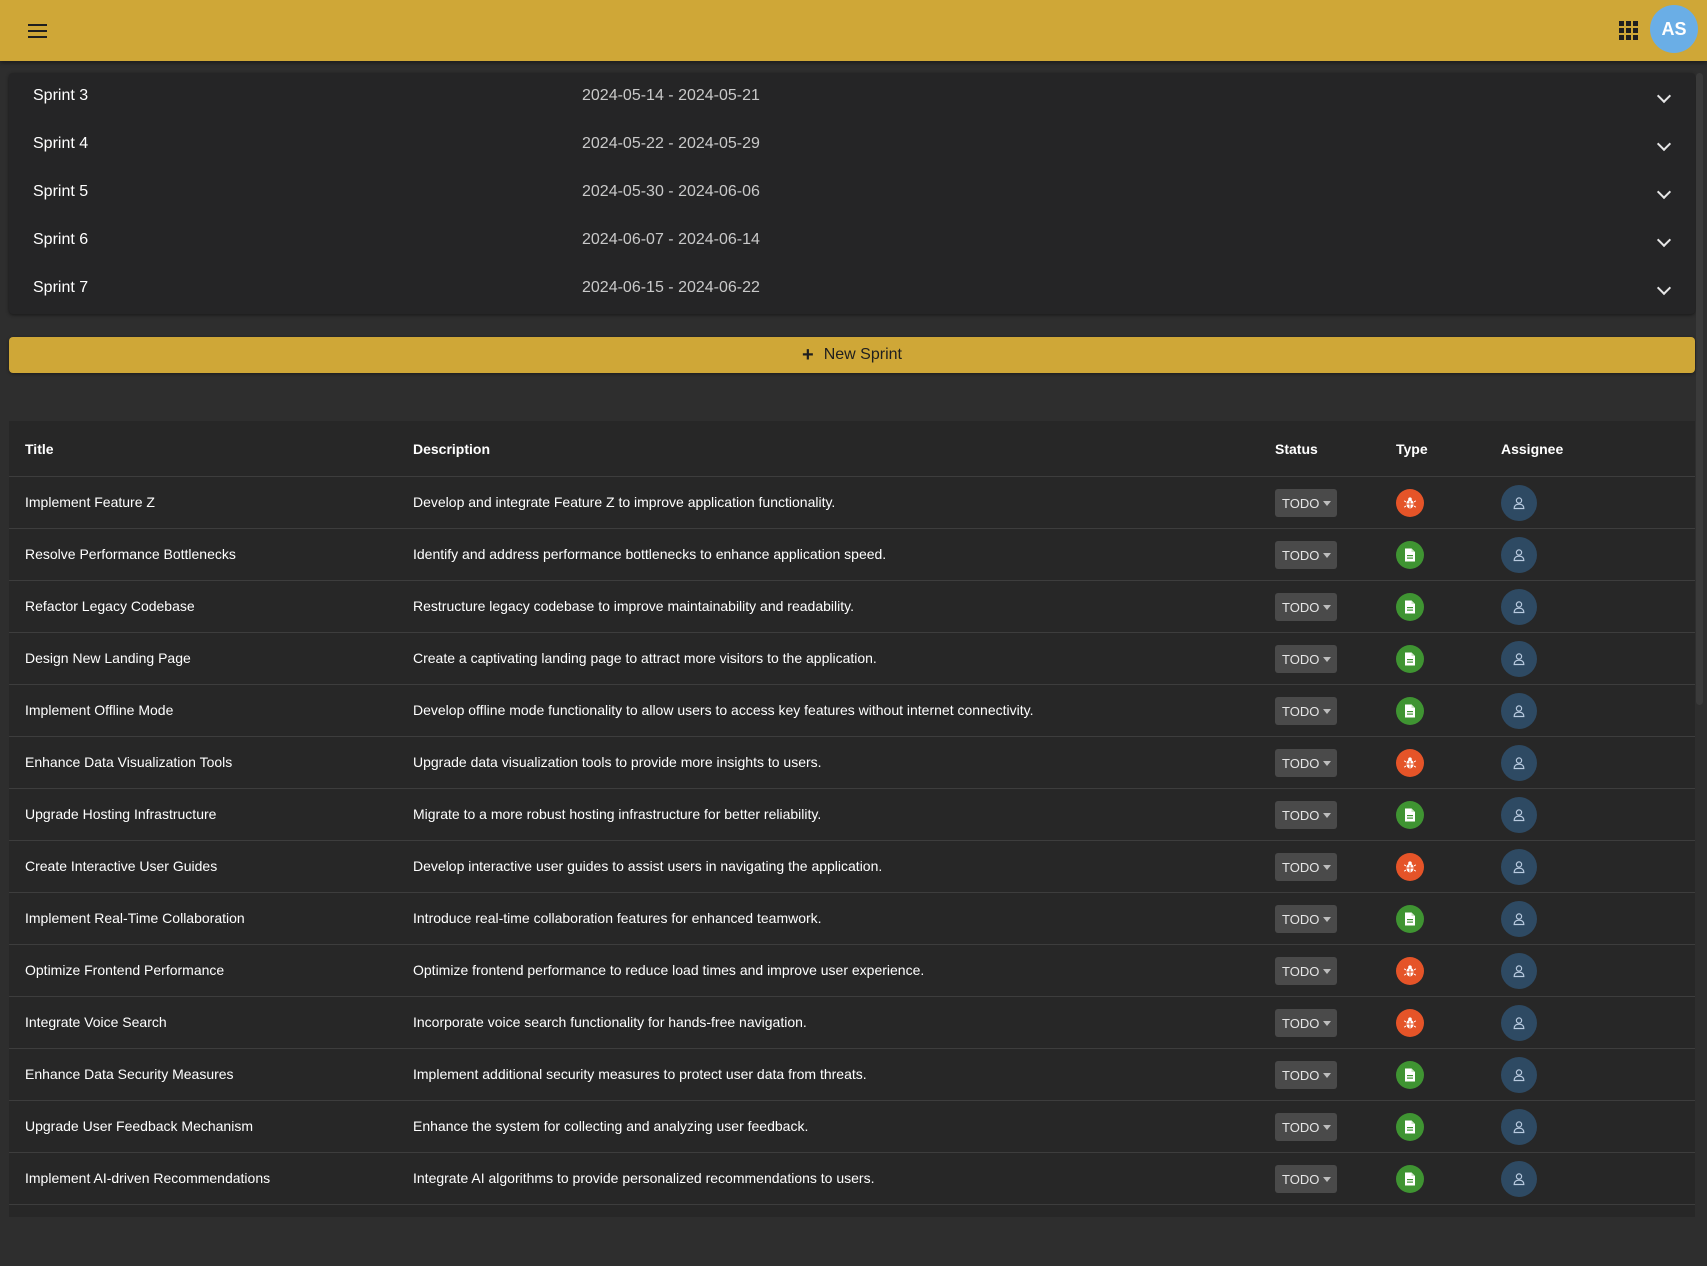 This screenshot has width=1707, height=1266. Describe the element at coordinates (852, 355) in the screenshot. I see `new-sprint-button: + New Sprint` at that location.